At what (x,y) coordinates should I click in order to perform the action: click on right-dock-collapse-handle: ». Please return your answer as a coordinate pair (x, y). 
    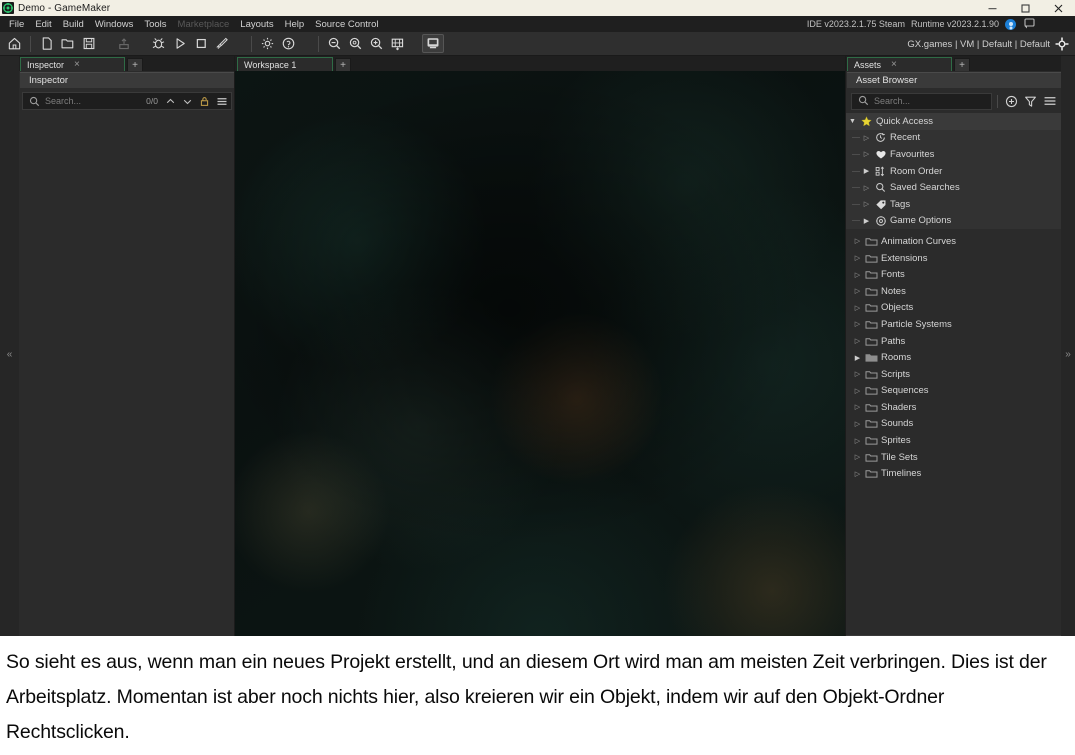
    Looking at the image, I should click on (1068, 346).